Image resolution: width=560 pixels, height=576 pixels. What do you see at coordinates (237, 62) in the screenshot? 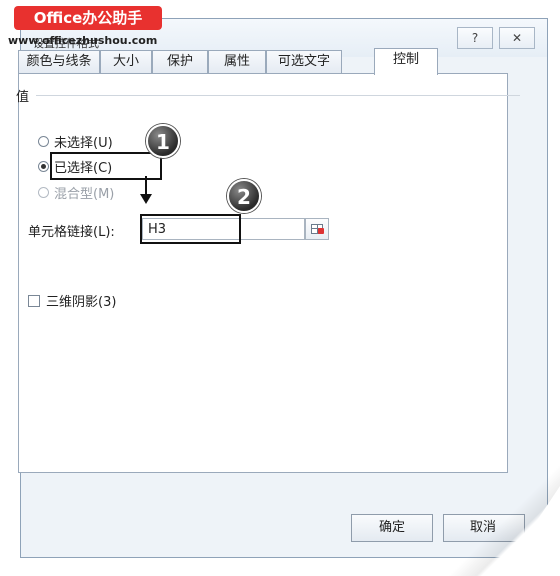
I see `tab-properties: 属性` at bounding box center [237, 62].